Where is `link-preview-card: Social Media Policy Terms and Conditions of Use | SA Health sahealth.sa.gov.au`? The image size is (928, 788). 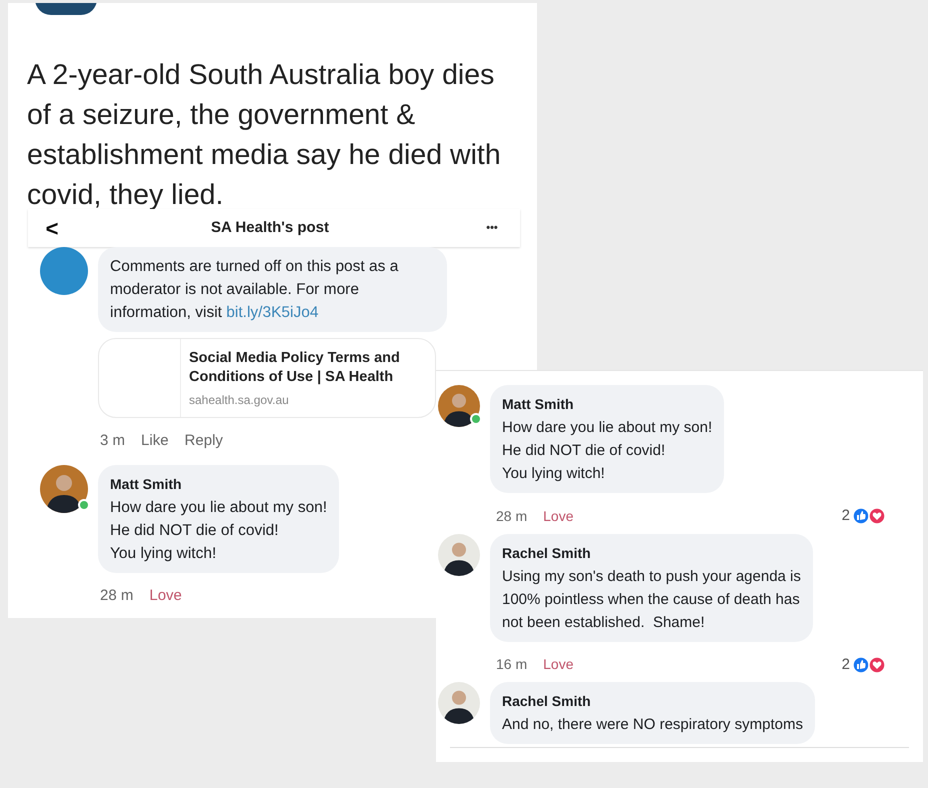
link-preview-card: Social Media Policy Terms and Conditions of Use | SA Health sahealth.sa.gov.au is located at coordinates (267, 378).